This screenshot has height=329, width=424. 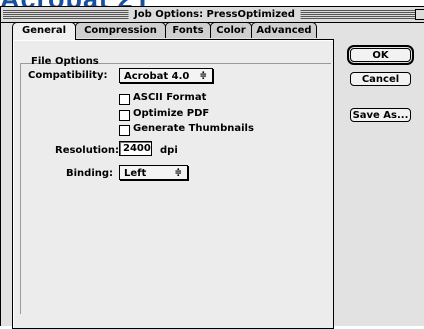 What do you see at coordinates (380, 79) in the screenshot?
I see `cancel-button: Cancel` at bounding box center [380, 79].